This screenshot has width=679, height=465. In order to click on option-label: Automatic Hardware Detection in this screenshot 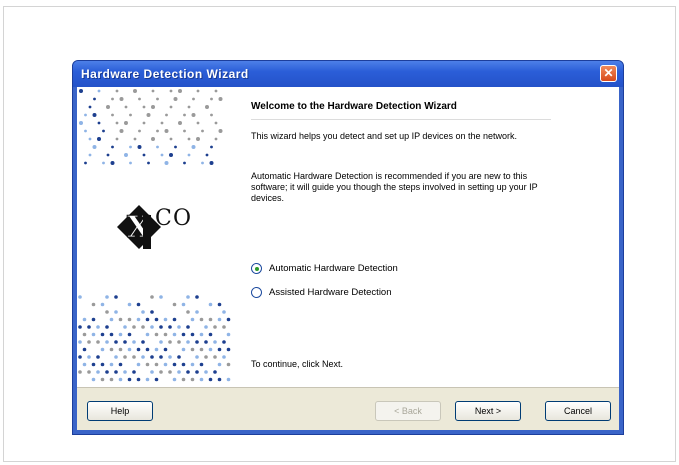, I will do `click(333, 268)`.